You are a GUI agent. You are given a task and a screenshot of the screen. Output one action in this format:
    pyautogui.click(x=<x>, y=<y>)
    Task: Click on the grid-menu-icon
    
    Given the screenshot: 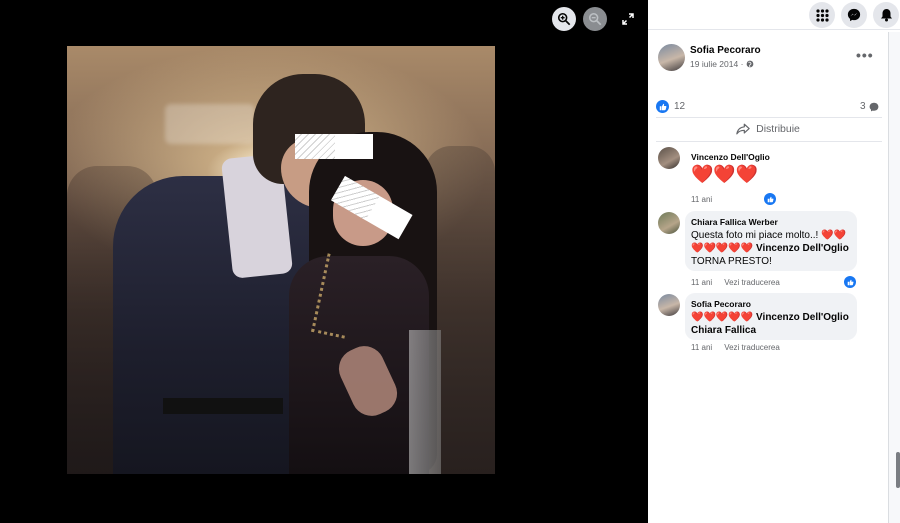 What is the action you would take?
    pyautogui.click(x=822, y=15)
    